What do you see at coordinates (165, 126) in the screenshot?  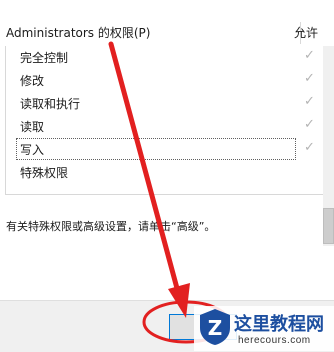 I see `permission-row-read: 读取 ✓` at bounding box center [165, 126].